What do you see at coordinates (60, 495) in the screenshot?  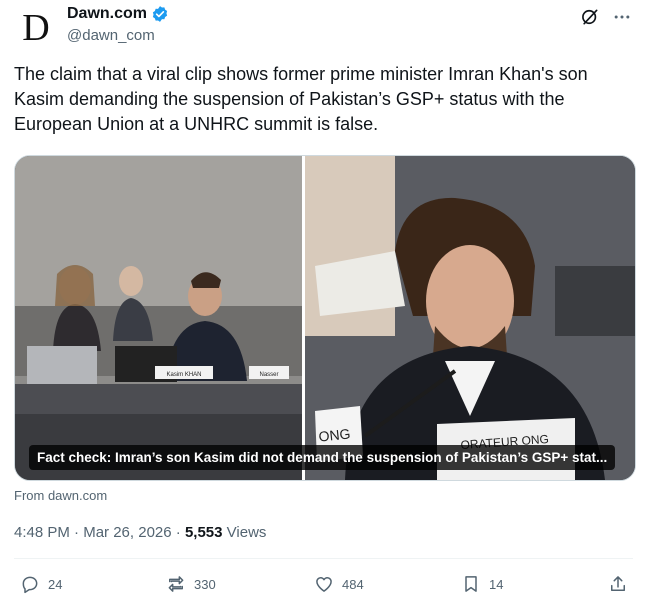 I see `from-link: From dawn.com` at bounding box center [60, 495].